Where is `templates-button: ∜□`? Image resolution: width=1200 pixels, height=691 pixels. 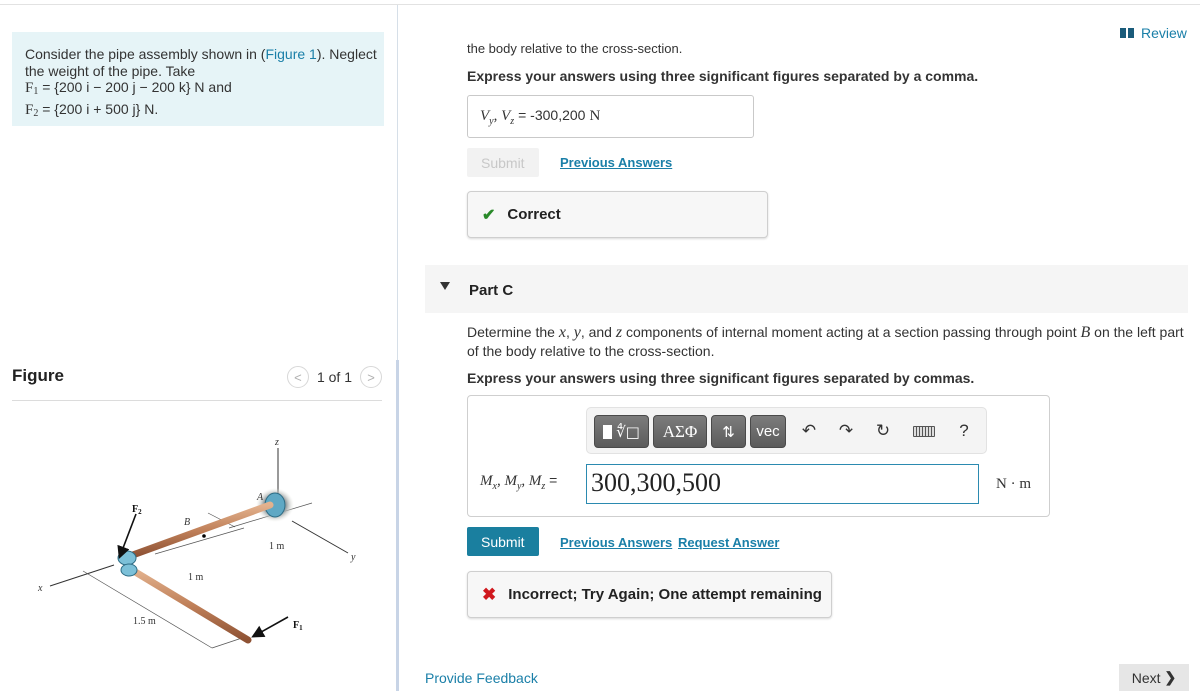 templates-button: ∜□ is located at coordinates (621, 431).